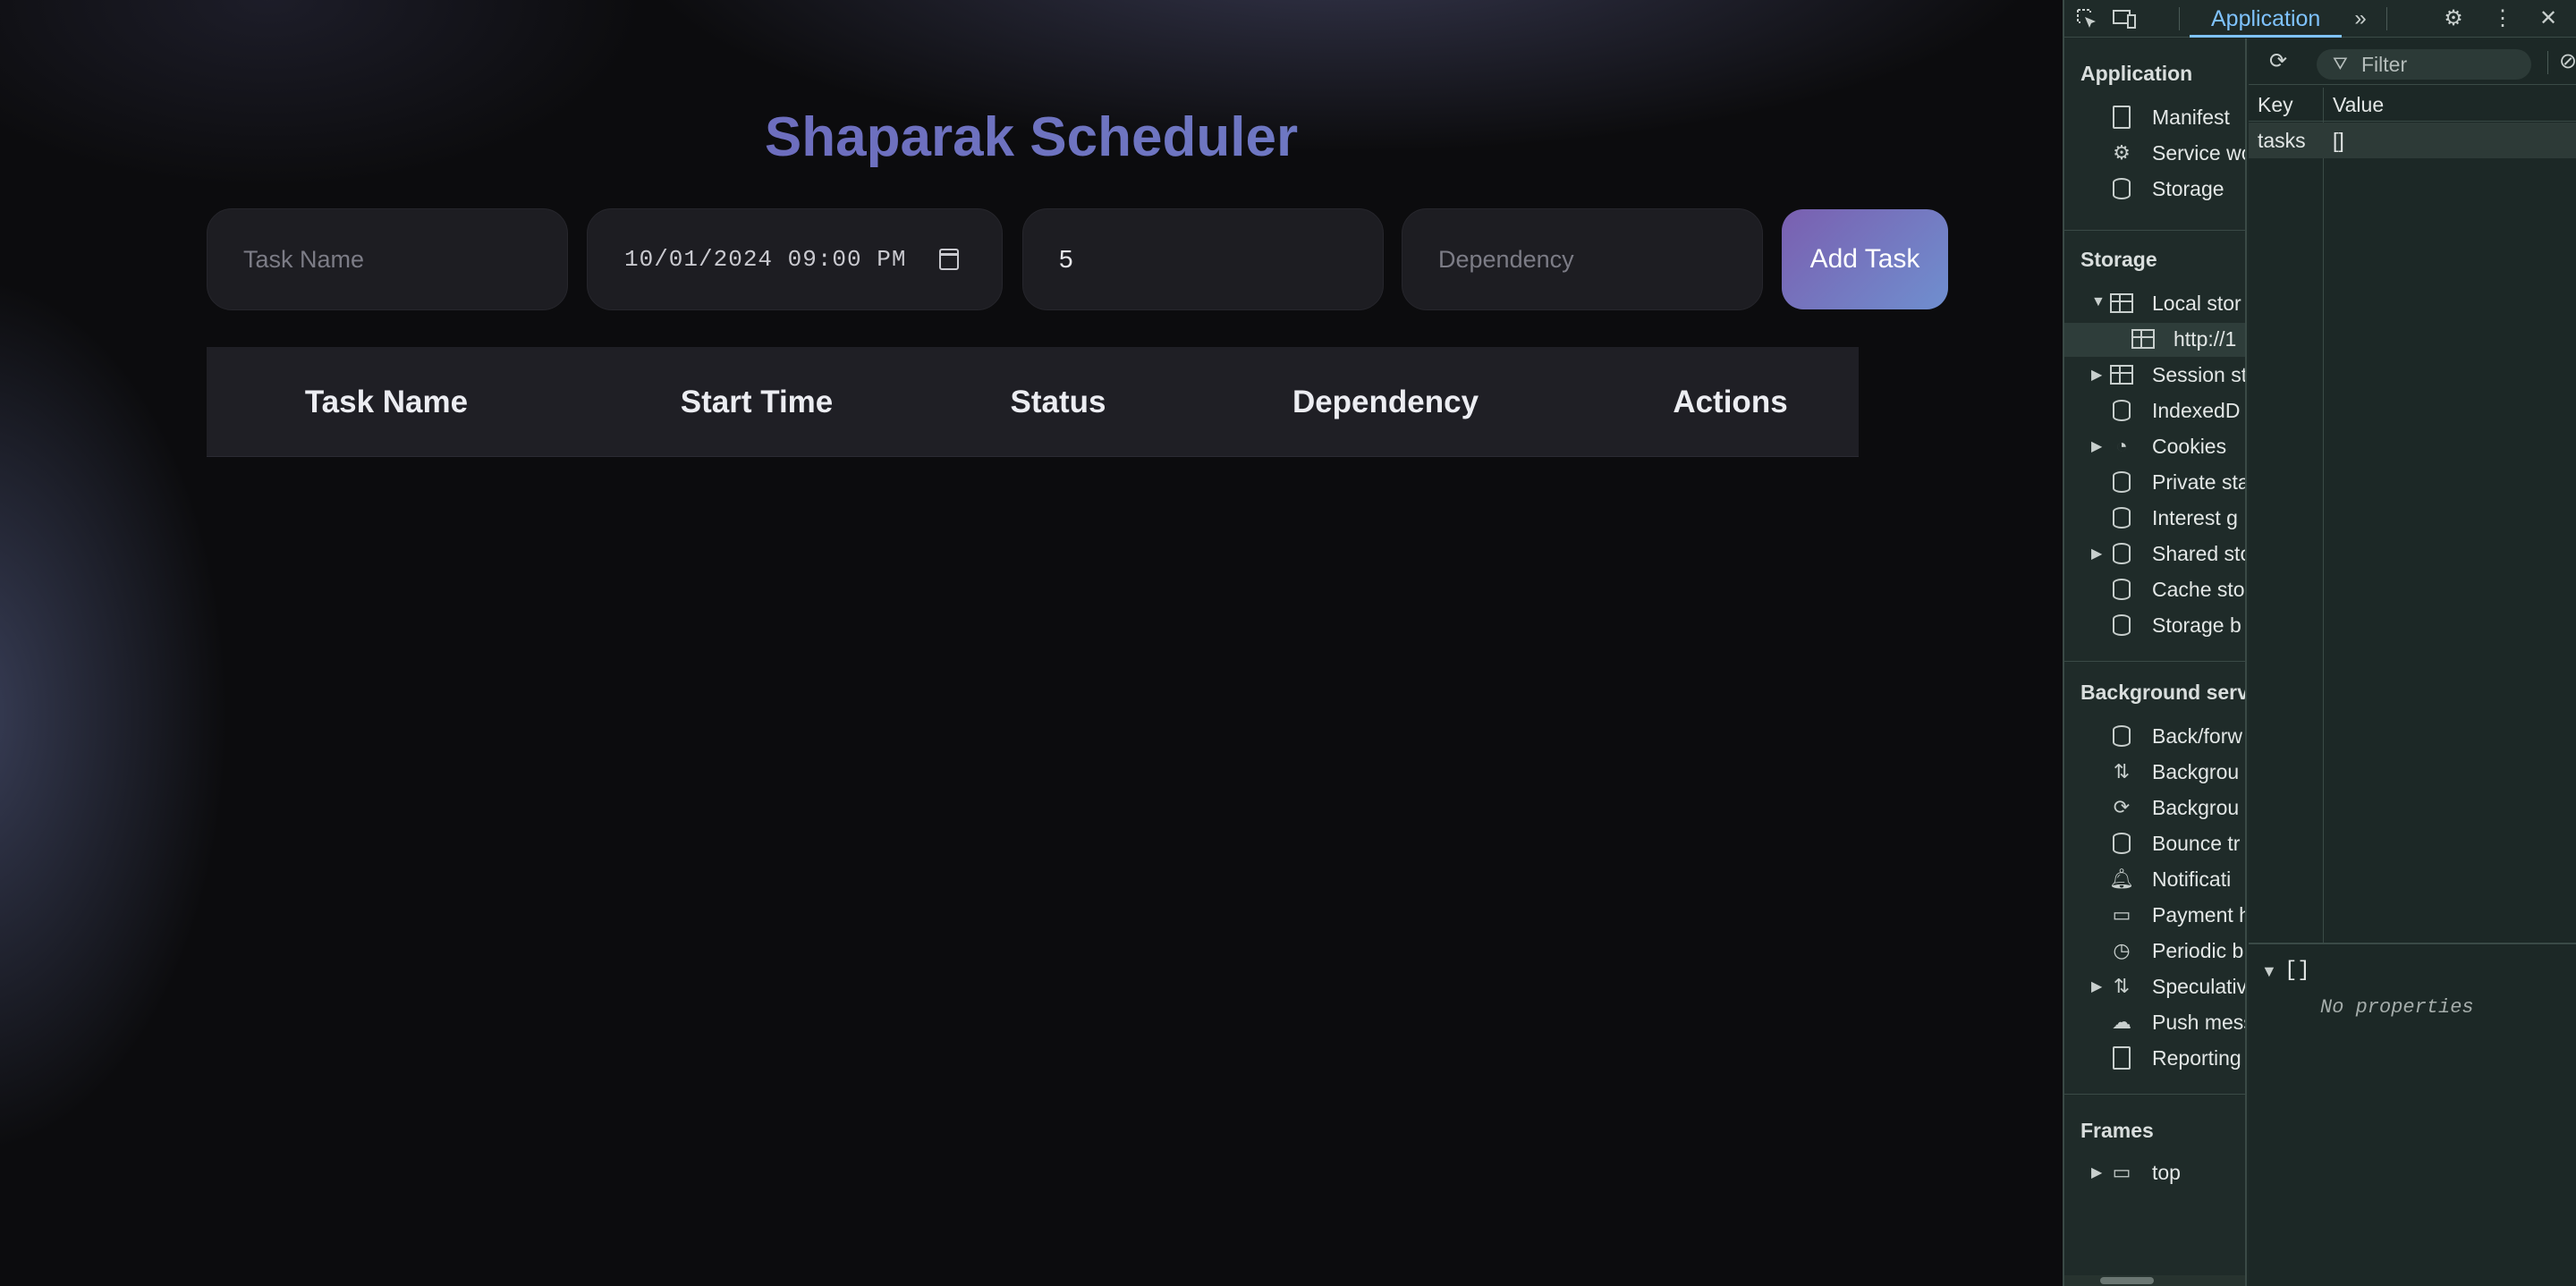  I want to click on more-tabs-chevron-icon: », so click(2360, 18).